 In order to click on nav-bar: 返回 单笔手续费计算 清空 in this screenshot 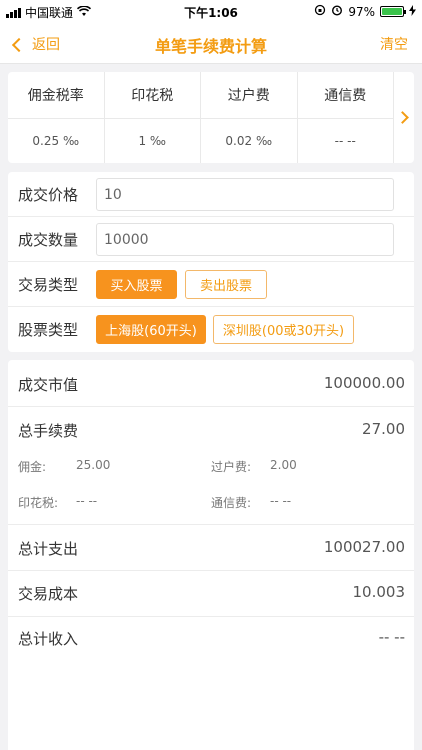, I will do `click(211, 44)`.